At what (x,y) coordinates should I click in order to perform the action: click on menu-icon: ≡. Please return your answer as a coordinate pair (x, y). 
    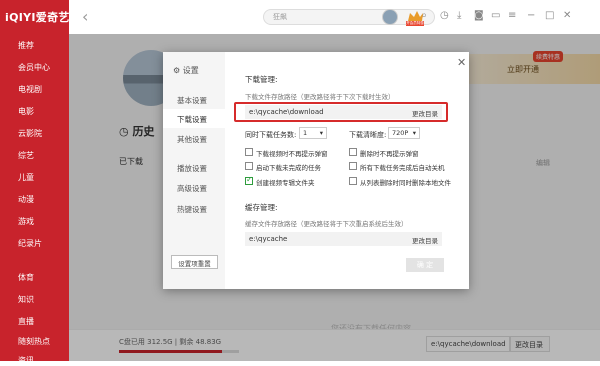
    Looking at the image, I should click on (512, 15).